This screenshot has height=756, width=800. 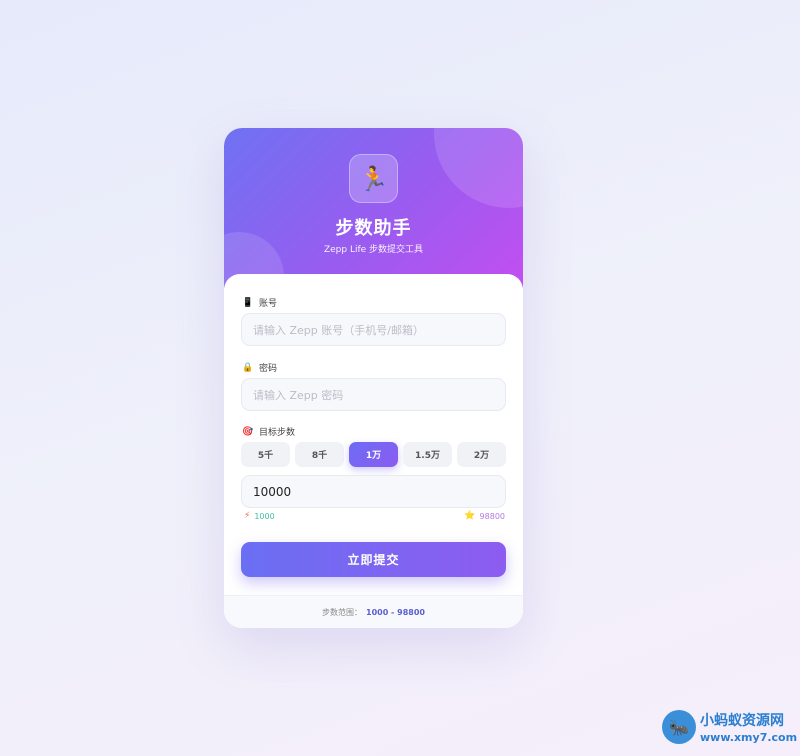 I want to click on footer-label: 步数范围：, so click(x=342, y=612).